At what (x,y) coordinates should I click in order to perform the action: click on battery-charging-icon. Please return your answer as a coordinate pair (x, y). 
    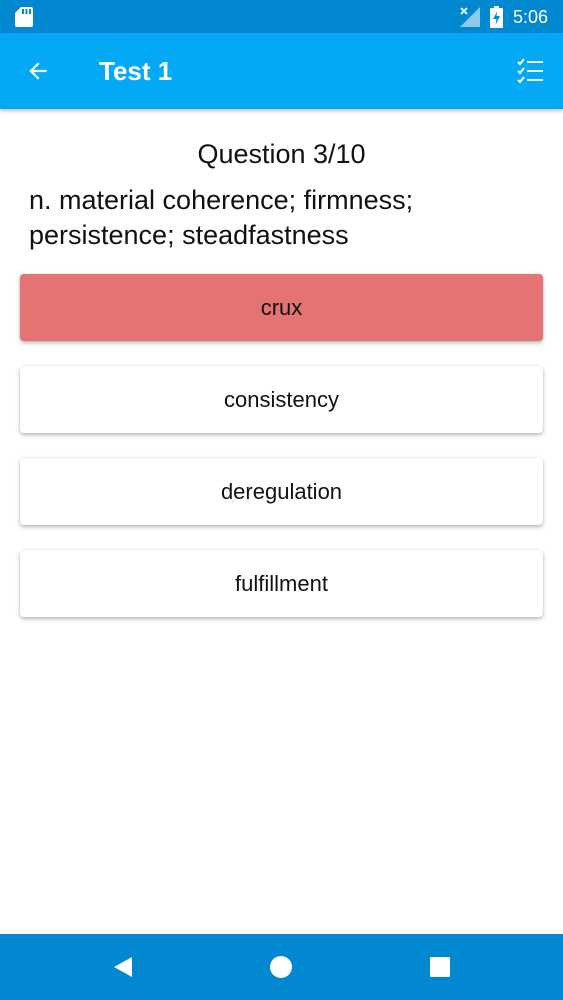
    Looking at the image, I should click on (496, 17).